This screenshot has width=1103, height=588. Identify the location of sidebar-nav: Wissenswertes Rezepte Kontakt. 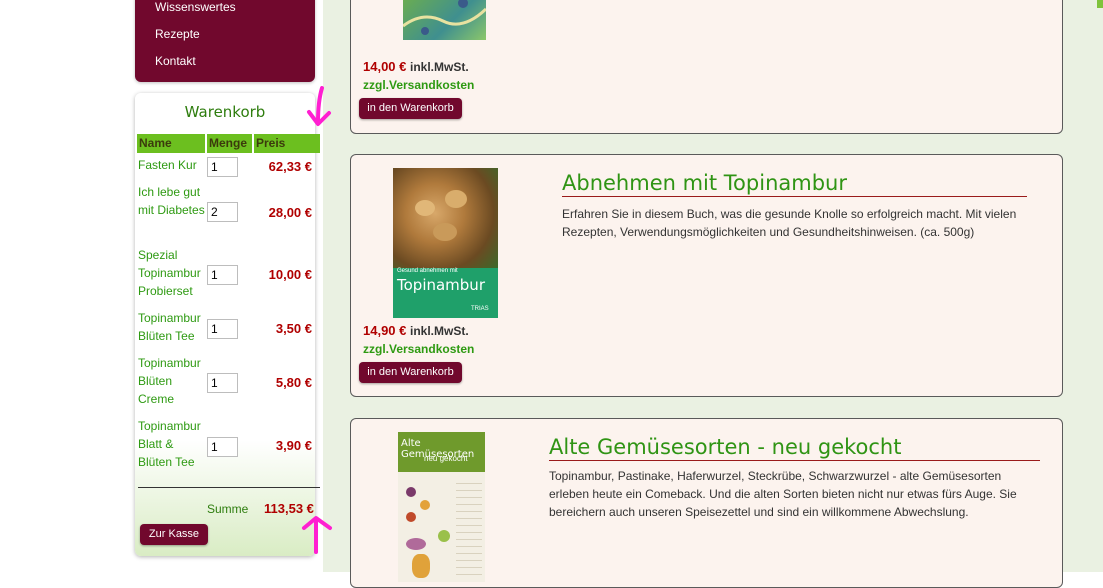
(225, 41).